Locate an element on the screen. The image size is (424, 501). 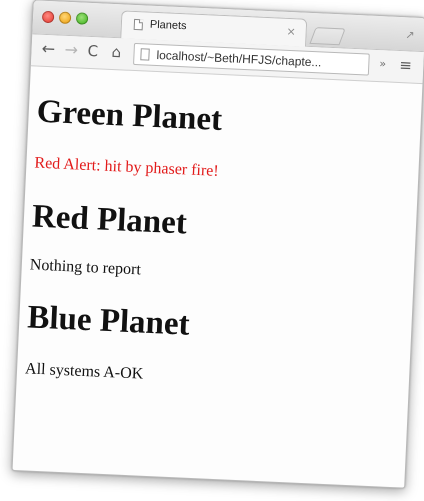
tab-title: Planets is located at coordinates (168, 25).